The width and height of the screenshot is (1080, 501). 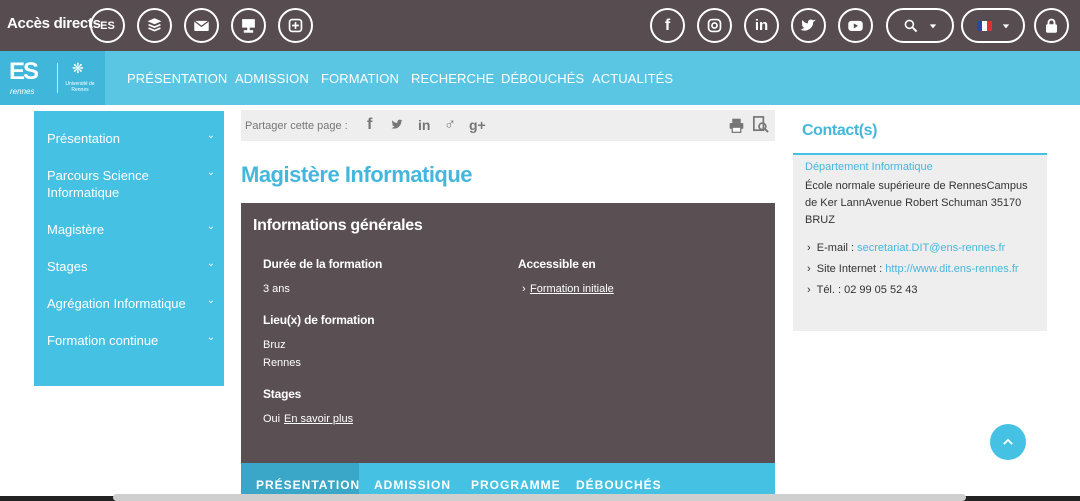 What do you see at coordinates (736, 128) in the screenshot?
I see `print-icon` at bounding box center [736, 128].